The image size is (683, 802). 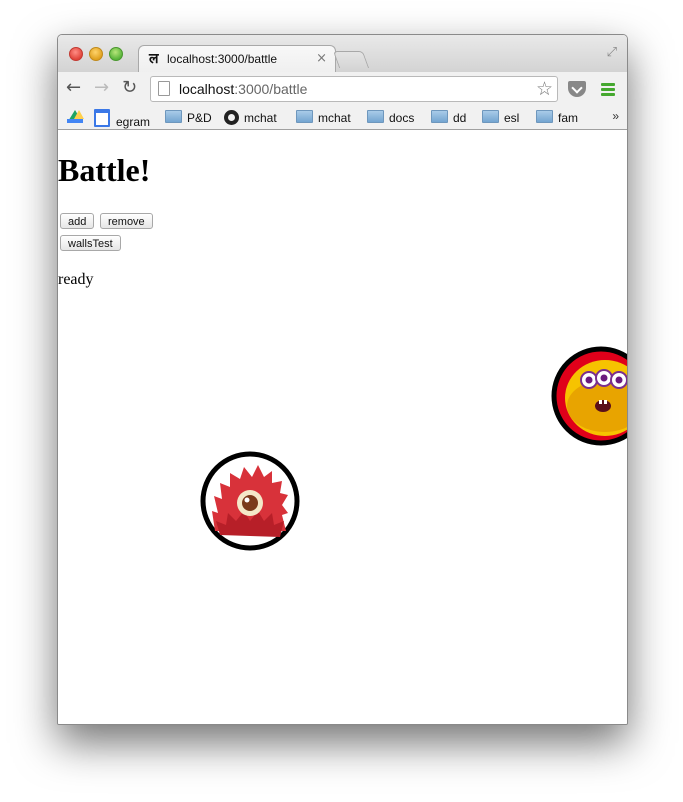 I want to click on window-close-icon, so click(x=76, y=54).